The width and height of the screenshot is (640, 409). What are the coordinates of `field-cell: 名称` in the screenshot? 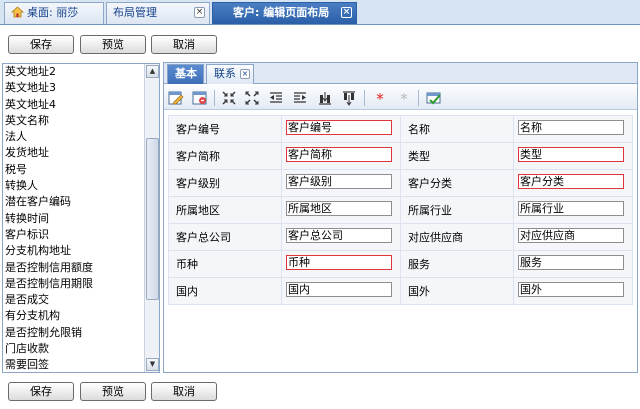 It's located at (573, 129).